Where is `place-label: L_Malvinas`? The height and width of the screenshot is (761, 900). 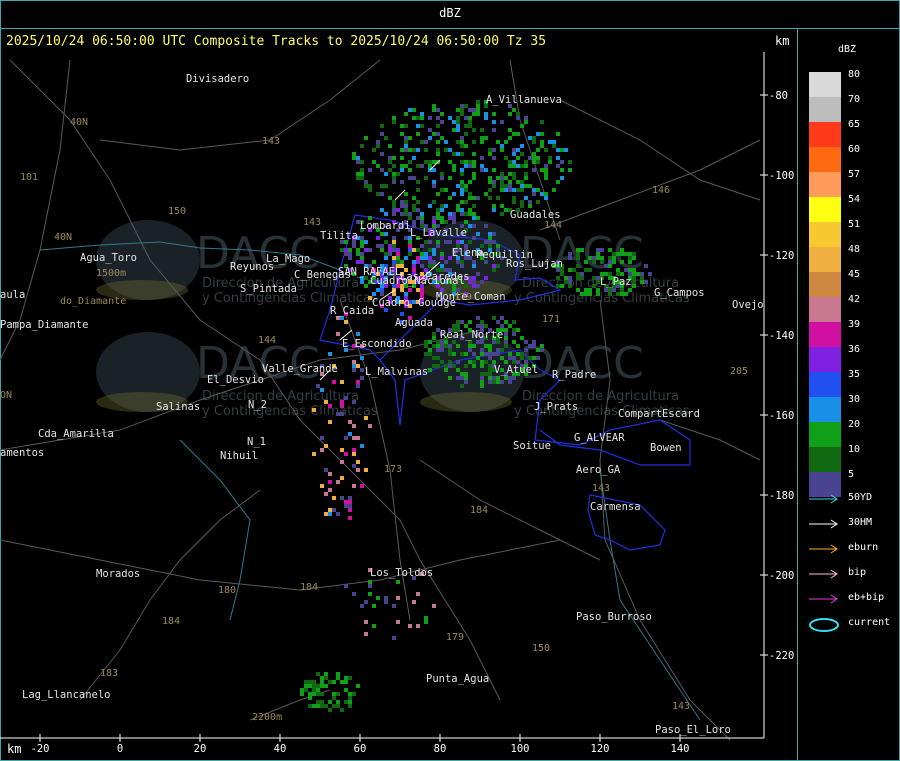 place-label: L_Malvinas is located at coordinates (396, 372).